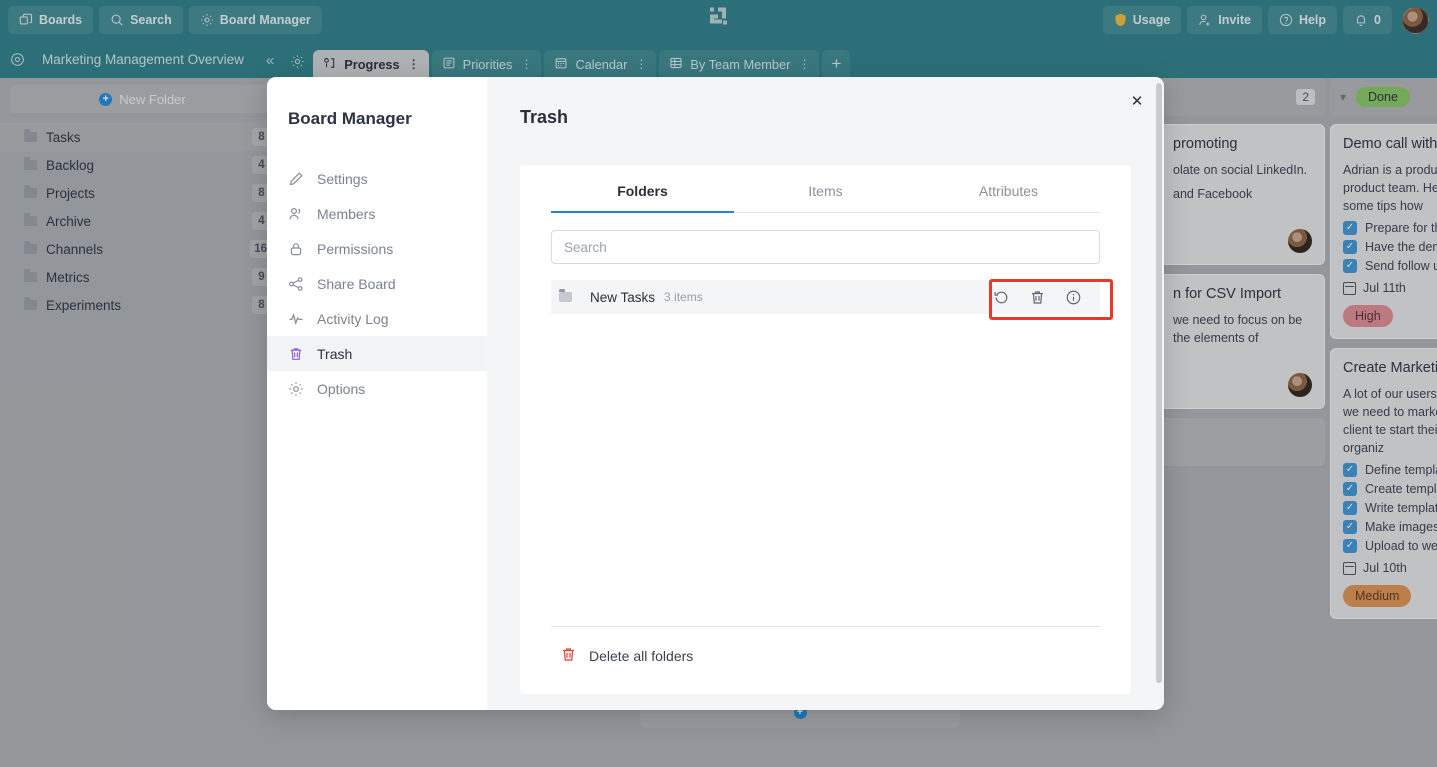 Image resolution: width=1437 pixels, height=767 pixels. What do you see at coordinates (377, 178) in the screenshot?
I see `modal-nav-settings: Settings` at bounding box center [377, 178].